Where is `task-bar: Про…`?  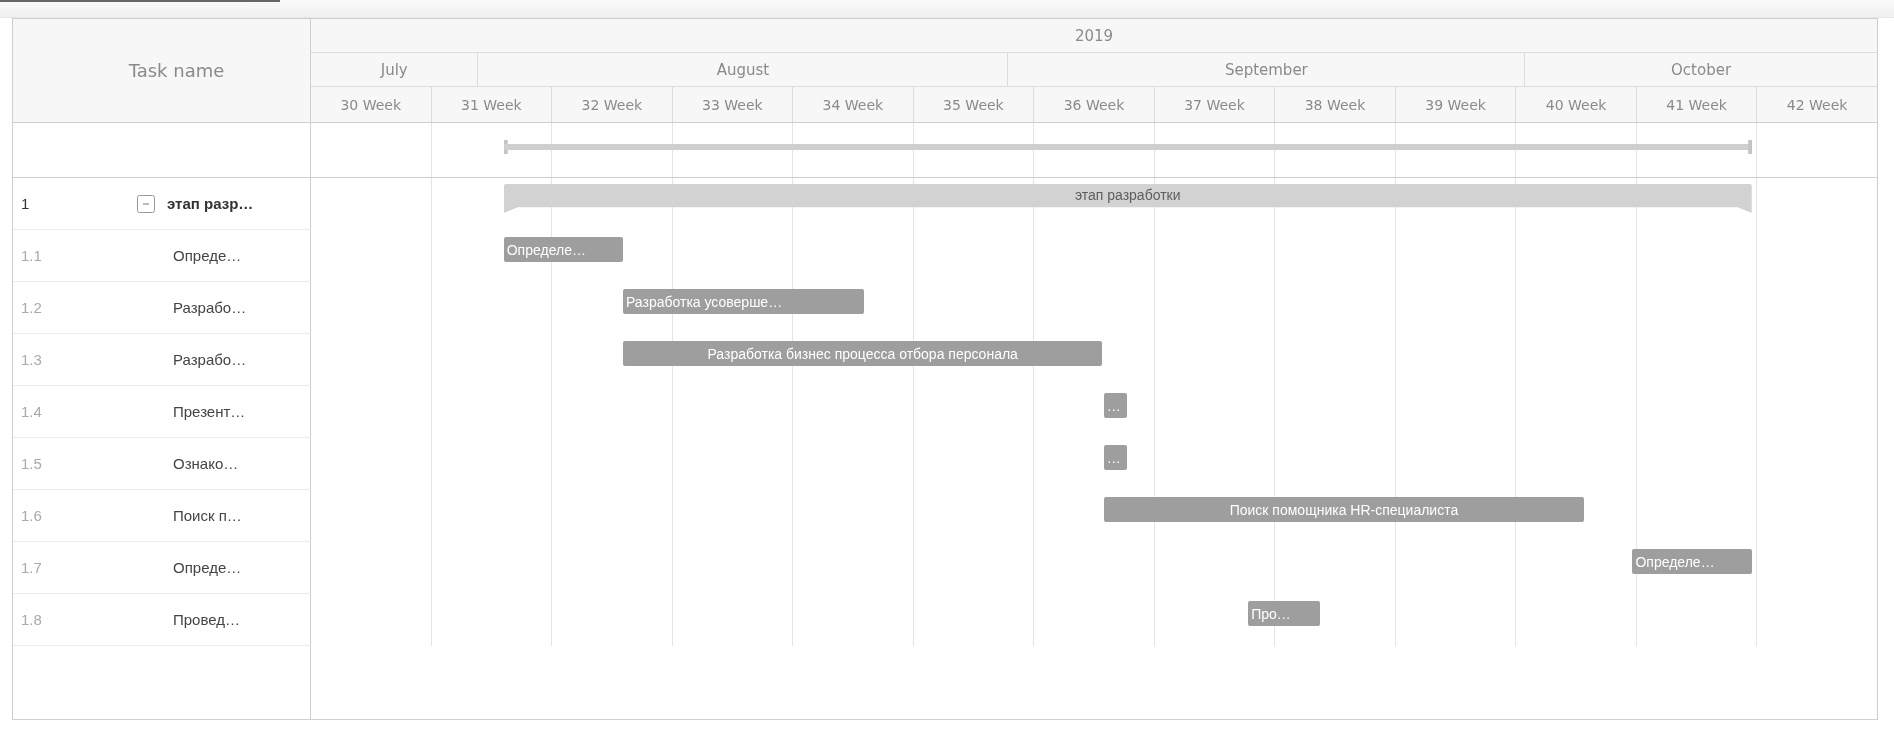 task-bar: Про… is located at coordinates (1284, 613).